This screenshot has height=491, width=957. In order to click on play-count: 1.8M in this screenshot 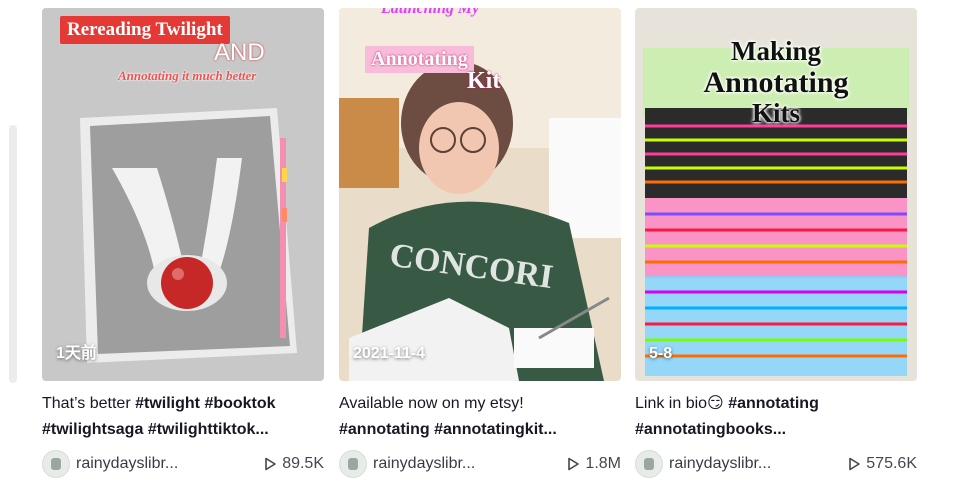, I will do `click(593, 464)`.